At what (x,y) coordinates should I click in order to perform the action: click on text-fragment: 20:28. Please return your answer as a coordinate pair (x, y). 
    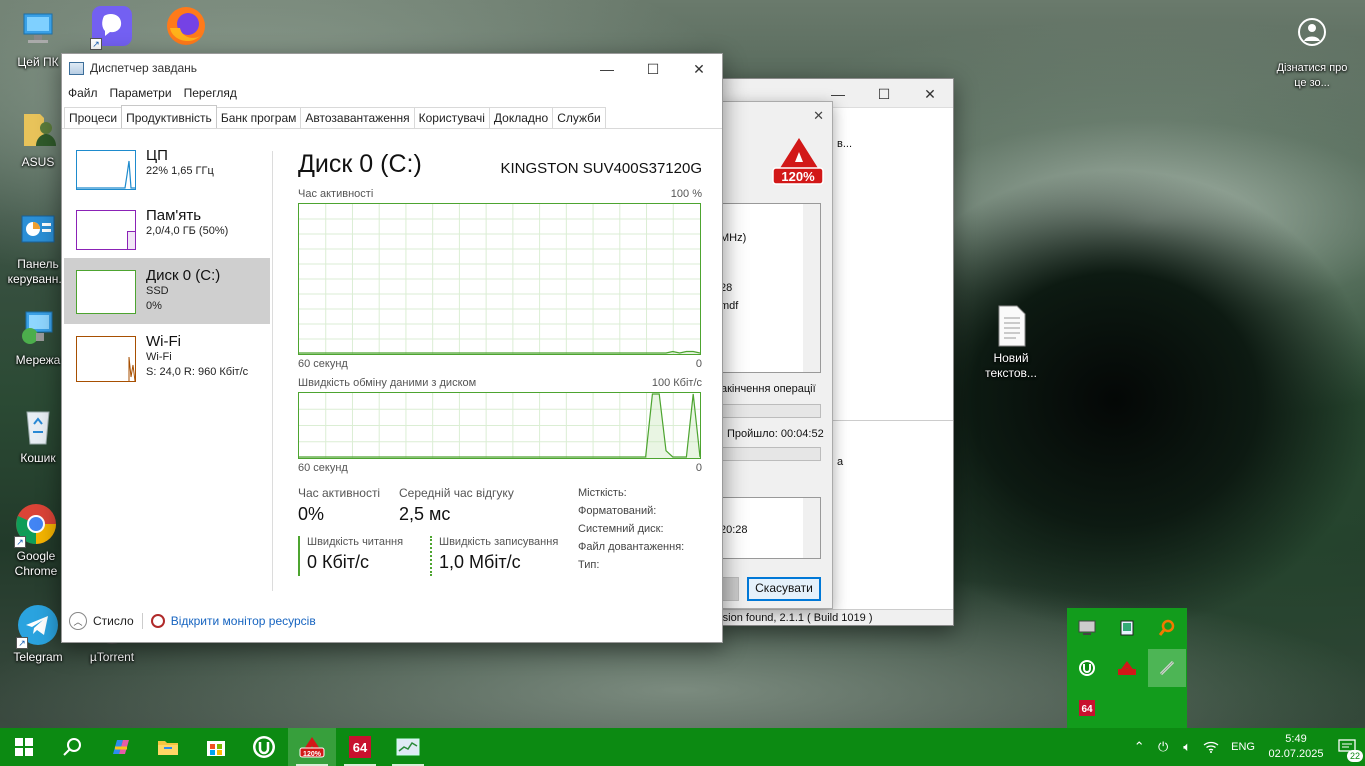
    Looking at the image, I should click on (734, 530).